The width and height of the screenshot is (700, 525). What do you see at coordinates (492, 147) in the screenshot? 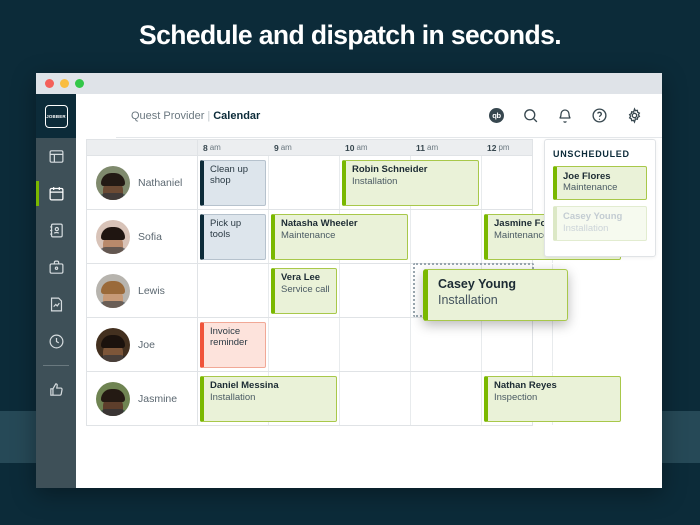
I see `time-hour: 12` at bounding box center [492, 147].